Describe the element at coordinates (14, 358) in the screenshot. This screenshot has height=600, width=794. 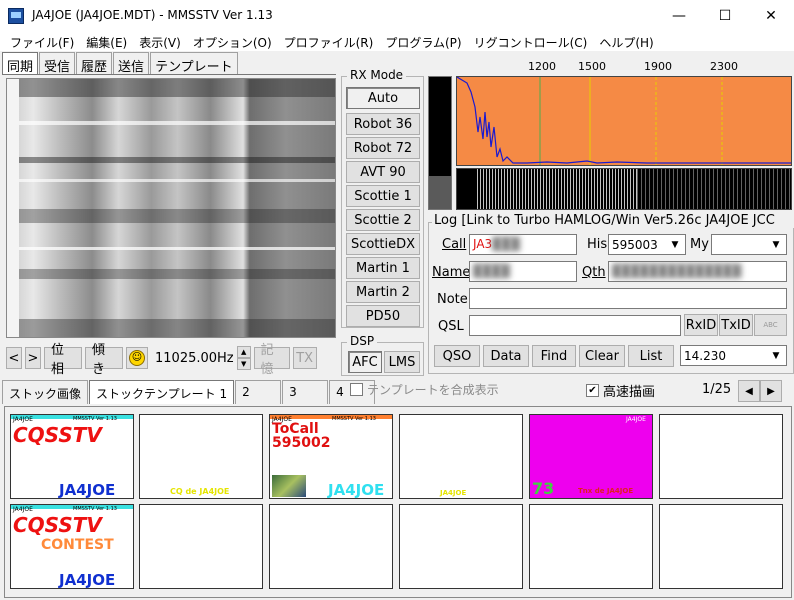
I see `prev-image-button: <` at that location.